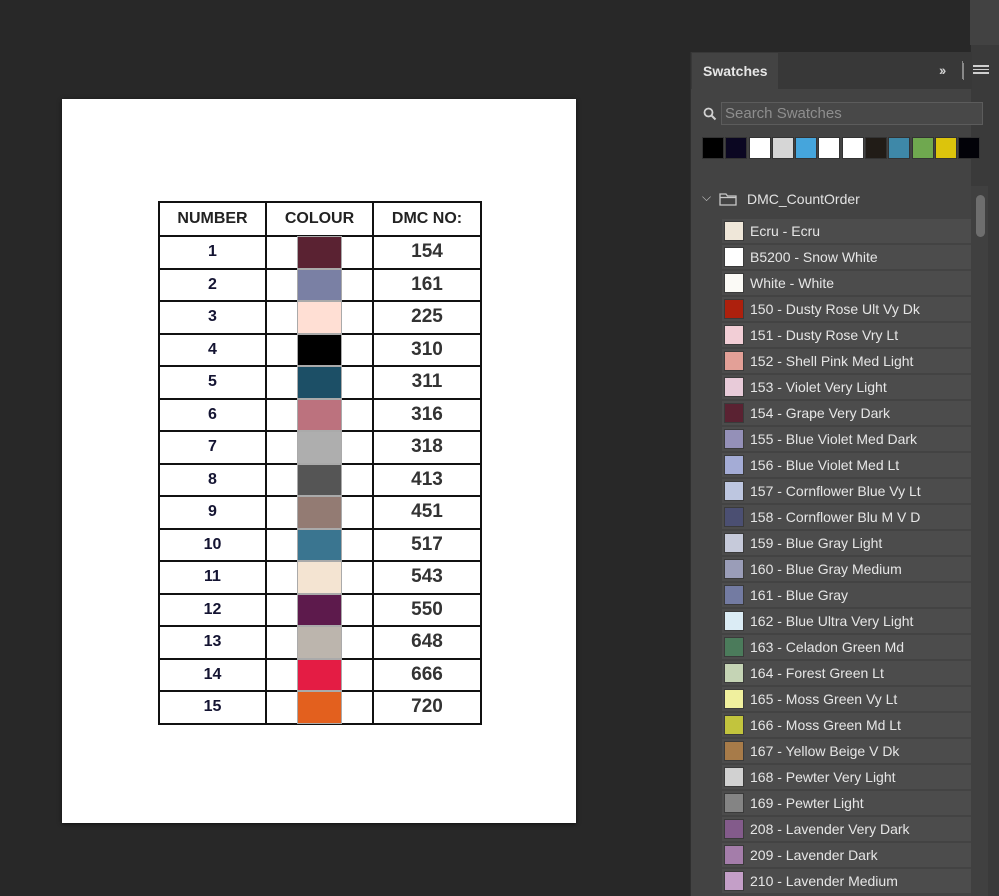  Describe the element at coordinates (823, 777) in the screenshot. I see `swatch-label: 168 - Pewter Very Light` at that location.